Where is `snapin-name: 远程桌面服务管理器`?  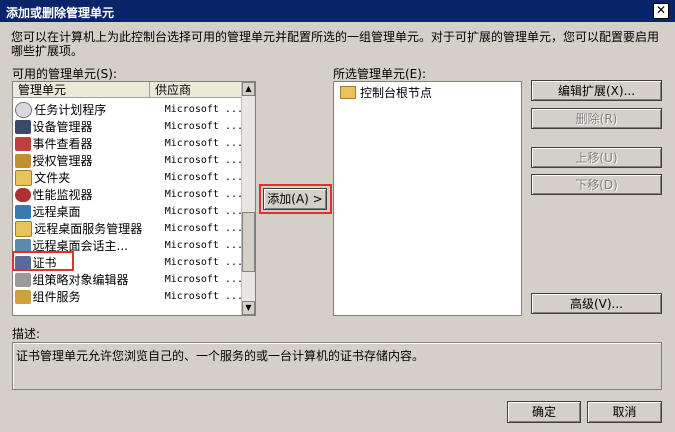
snapin-name: 远程桌面服务管理器 is located at coordinates (88, 229).